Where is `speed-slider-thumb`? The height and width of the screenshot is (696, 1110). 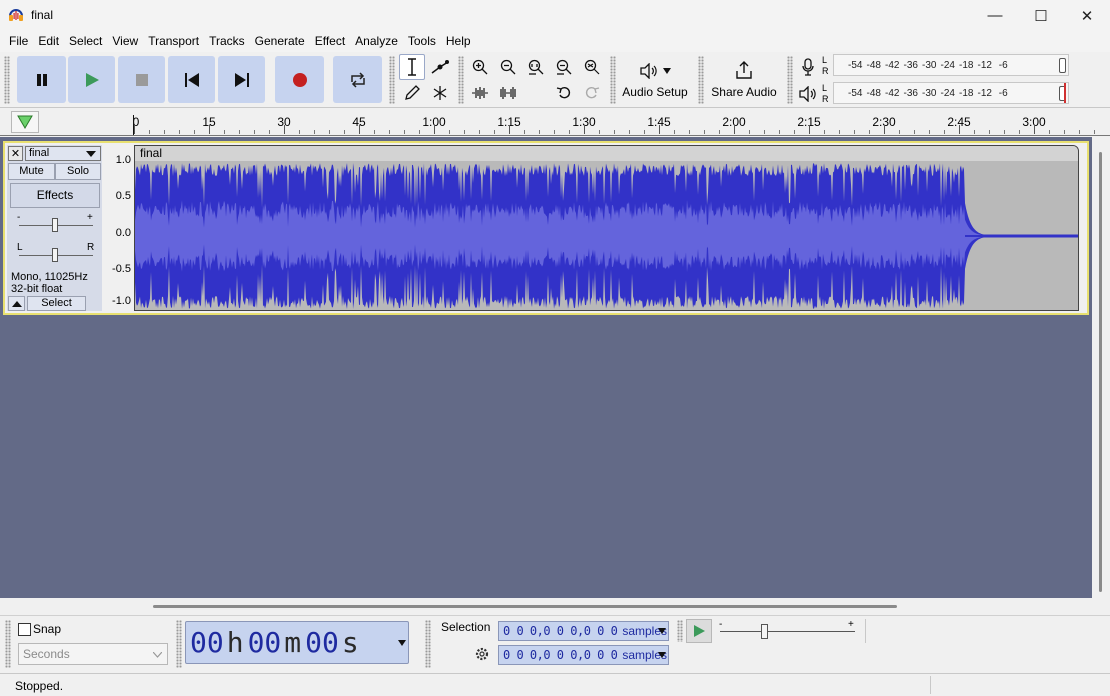 speed-slider-thumb is located at coordinates (764, 631).